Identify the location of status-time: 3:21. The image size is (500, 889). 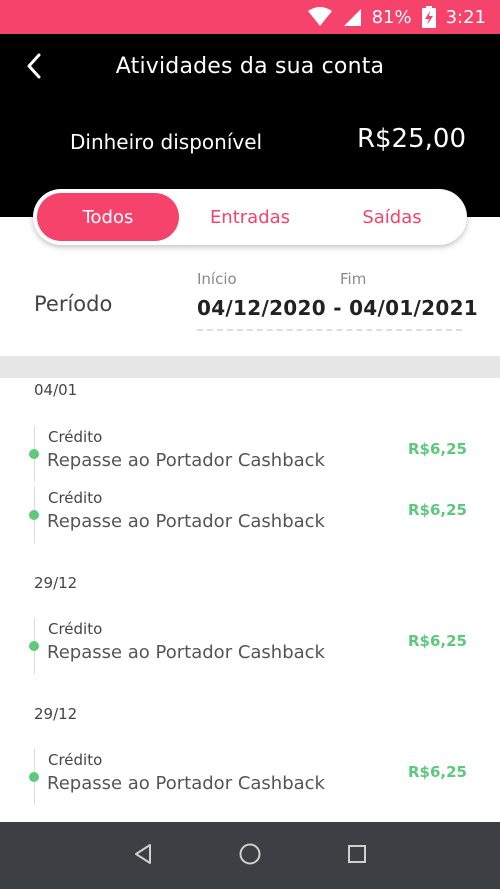
(465, 17).